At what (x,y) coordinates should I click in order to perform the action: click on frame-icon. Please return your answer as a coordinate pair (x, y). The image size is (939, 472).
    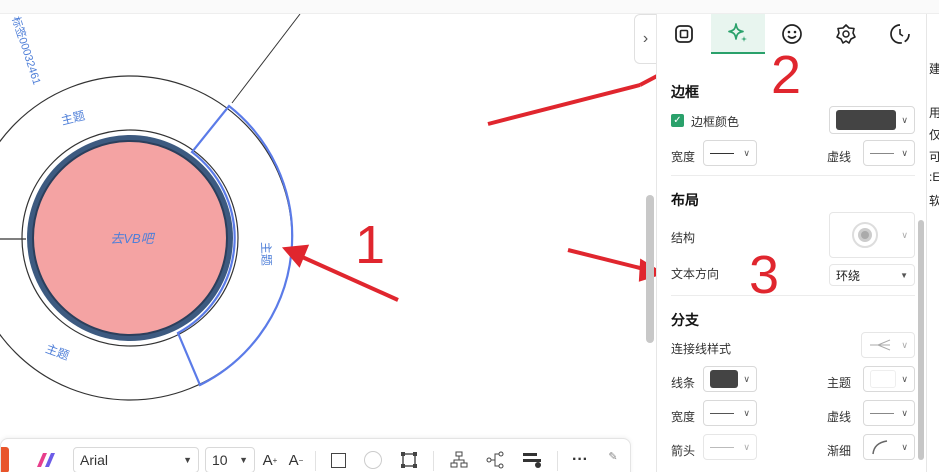
    Looking at the image, I should click on (684, 34).